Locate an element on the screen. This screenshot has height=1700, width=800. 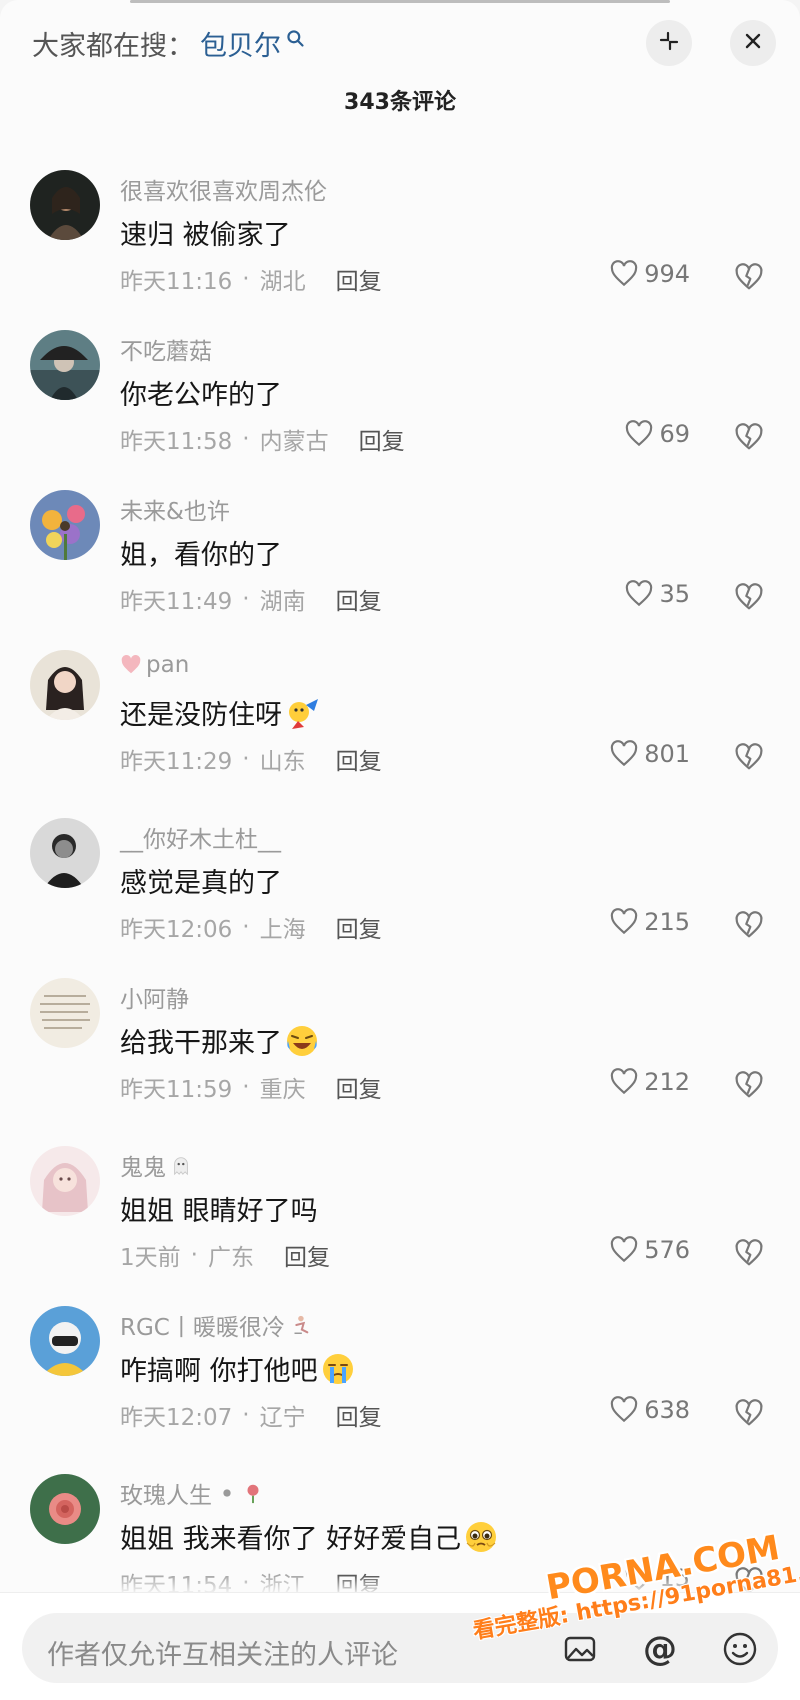
skater-icon is located at coordinates (300, 1325).